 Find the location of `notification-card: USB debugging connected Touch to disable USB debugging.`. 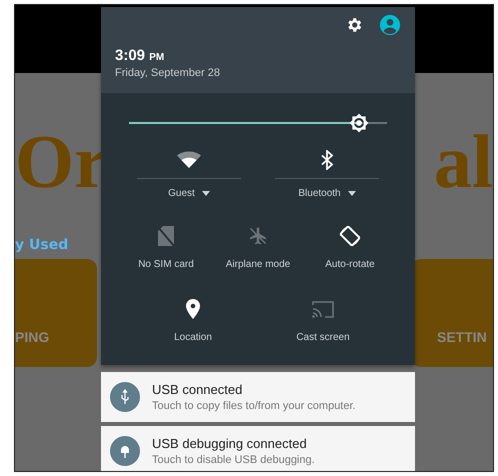

notification-card: USB debugging connected Touch to disable USB debugging. is located at coordinates (258, 448).